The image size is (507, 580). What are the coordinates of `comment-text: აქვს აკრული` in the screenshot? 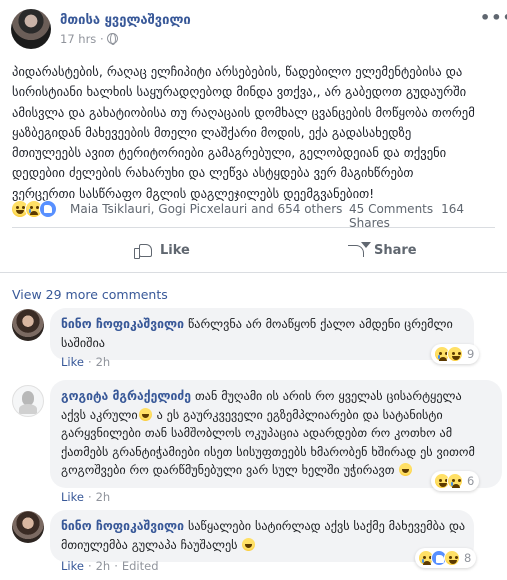 It's located at (99, 414).